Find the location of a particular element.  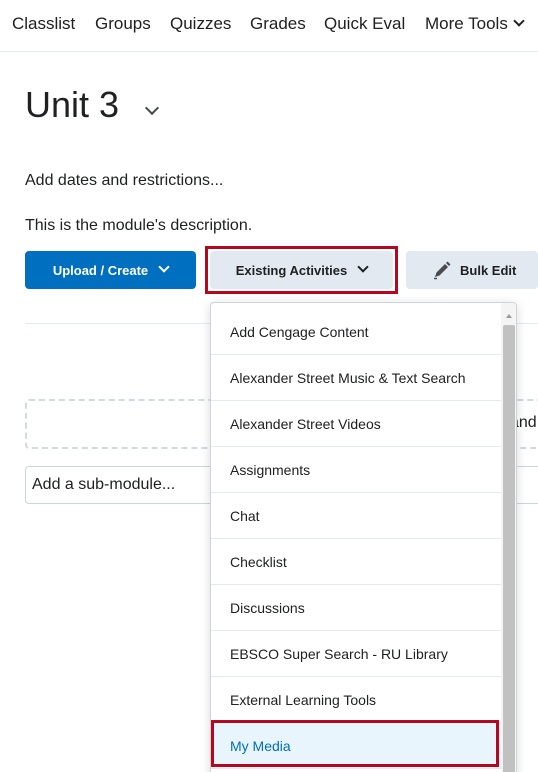

menu-item-my-media: My Media is located at coordinates (356, 746).